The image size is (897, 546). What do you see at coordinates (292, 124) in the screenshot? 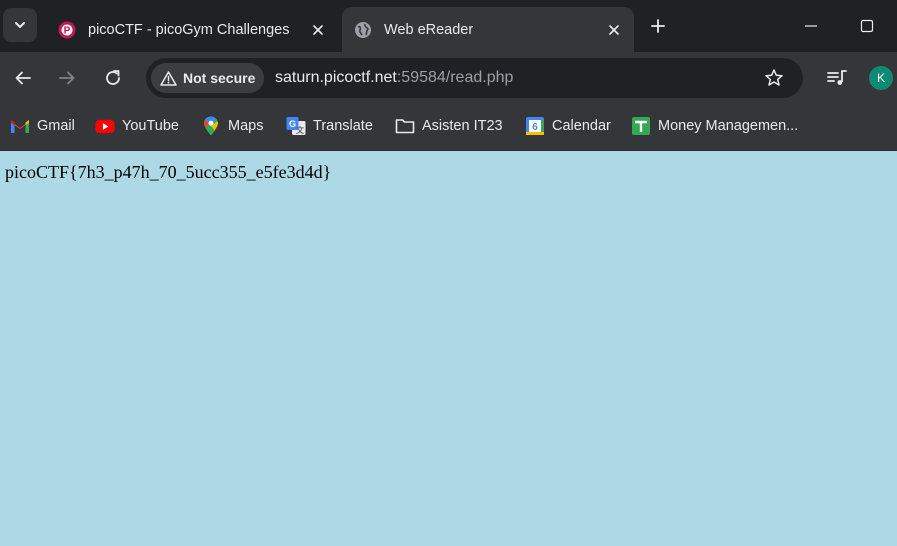
I see `svg-text: G` at bounding box center [292, 124].